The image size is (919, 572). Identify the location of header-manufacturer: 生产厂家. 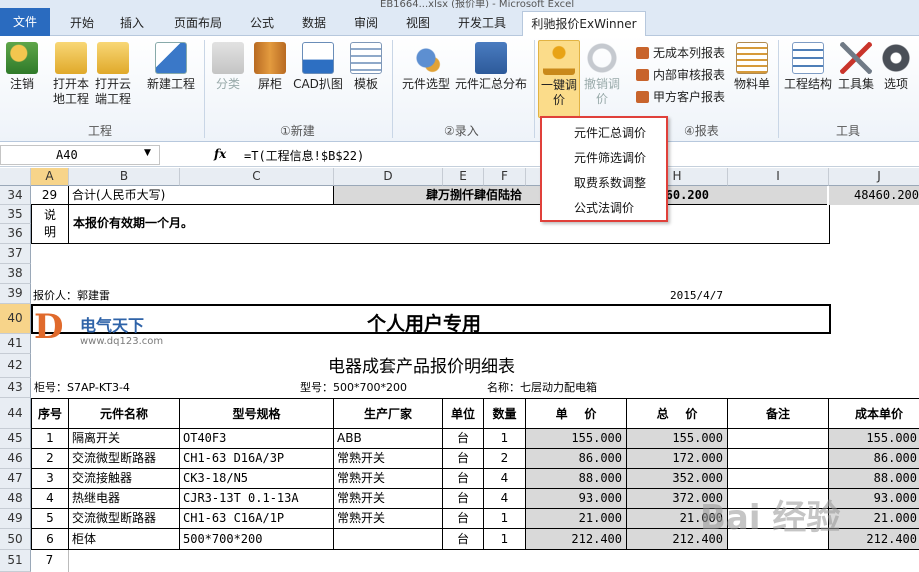
(388, 413).